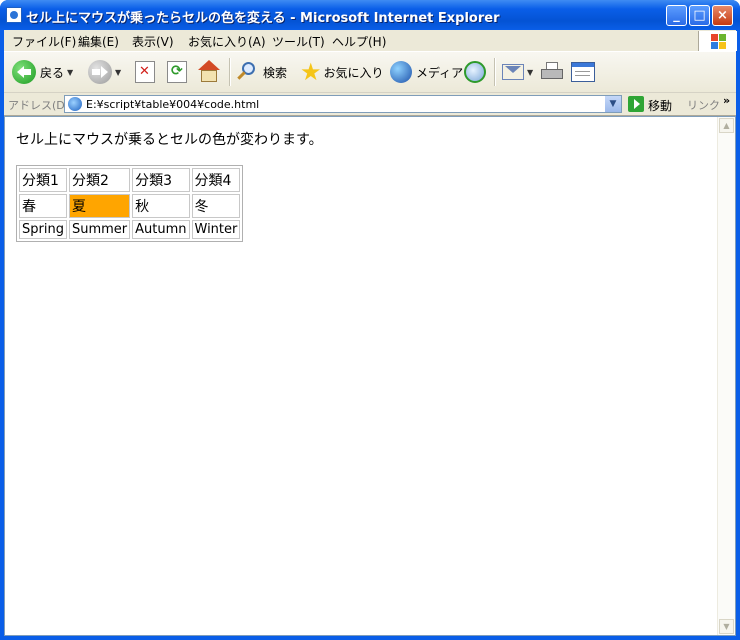 This screenshot has height=640, width=740. What do you see at coordinates (722, 15) in the screenshot?
I see `close-button: ×` at bounding box center [722, 15].